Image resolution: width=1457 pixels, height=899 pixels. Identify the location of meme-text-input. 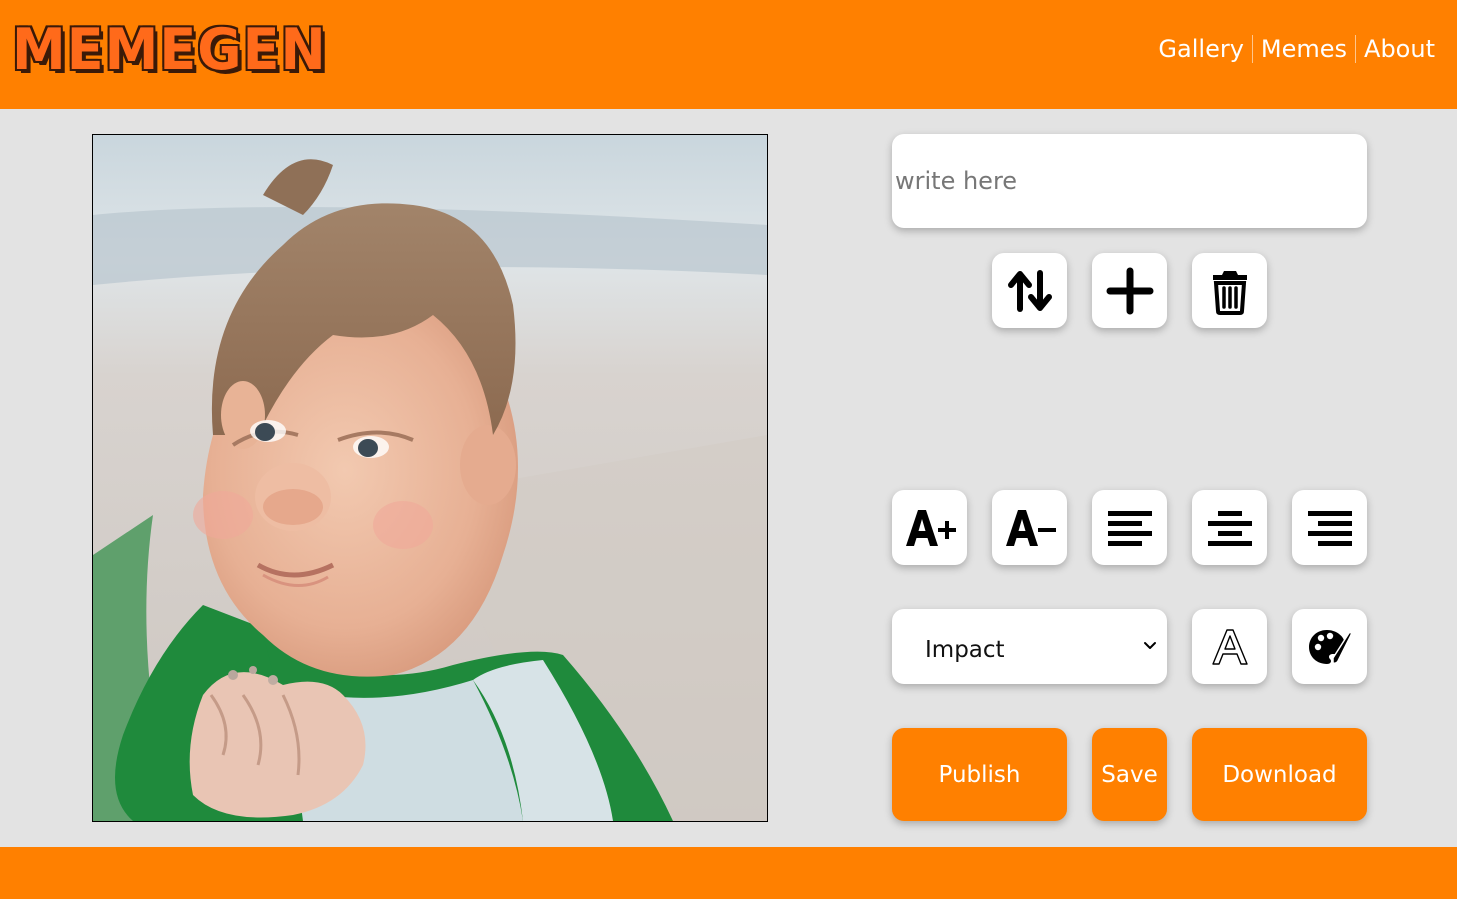
(1129, 181).